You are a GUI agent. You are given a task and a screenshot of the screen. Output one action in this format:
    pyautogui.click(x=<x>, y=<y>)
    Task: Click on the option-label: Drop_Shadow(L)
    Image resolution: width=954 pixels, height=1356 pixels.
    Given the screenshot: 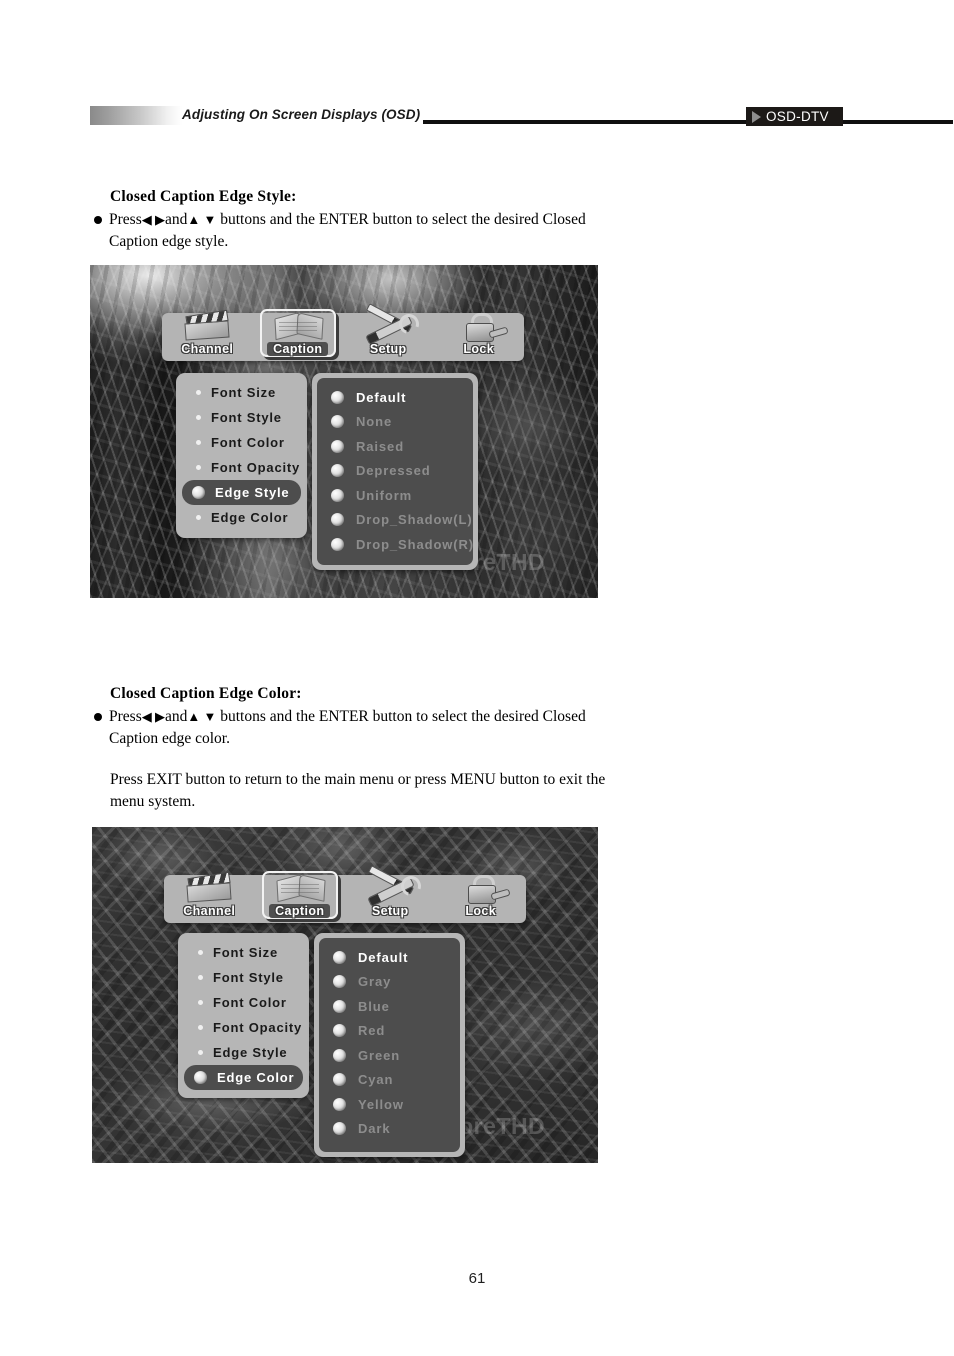 What is the action you would take?
    pyautogui.click(x=414, y=520)
    